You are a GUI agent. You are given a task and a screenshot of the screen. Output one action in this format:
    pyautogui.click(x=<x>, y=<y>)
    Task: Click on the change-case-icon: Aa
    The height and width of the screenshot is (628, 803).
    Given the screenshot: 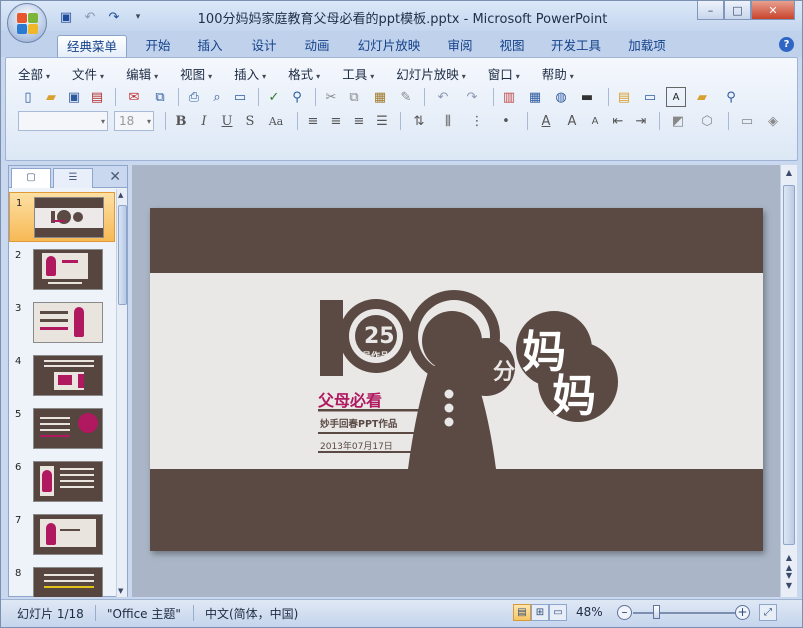 What is the action you would take?
    pyautogui.click(x=276, y=121)
    